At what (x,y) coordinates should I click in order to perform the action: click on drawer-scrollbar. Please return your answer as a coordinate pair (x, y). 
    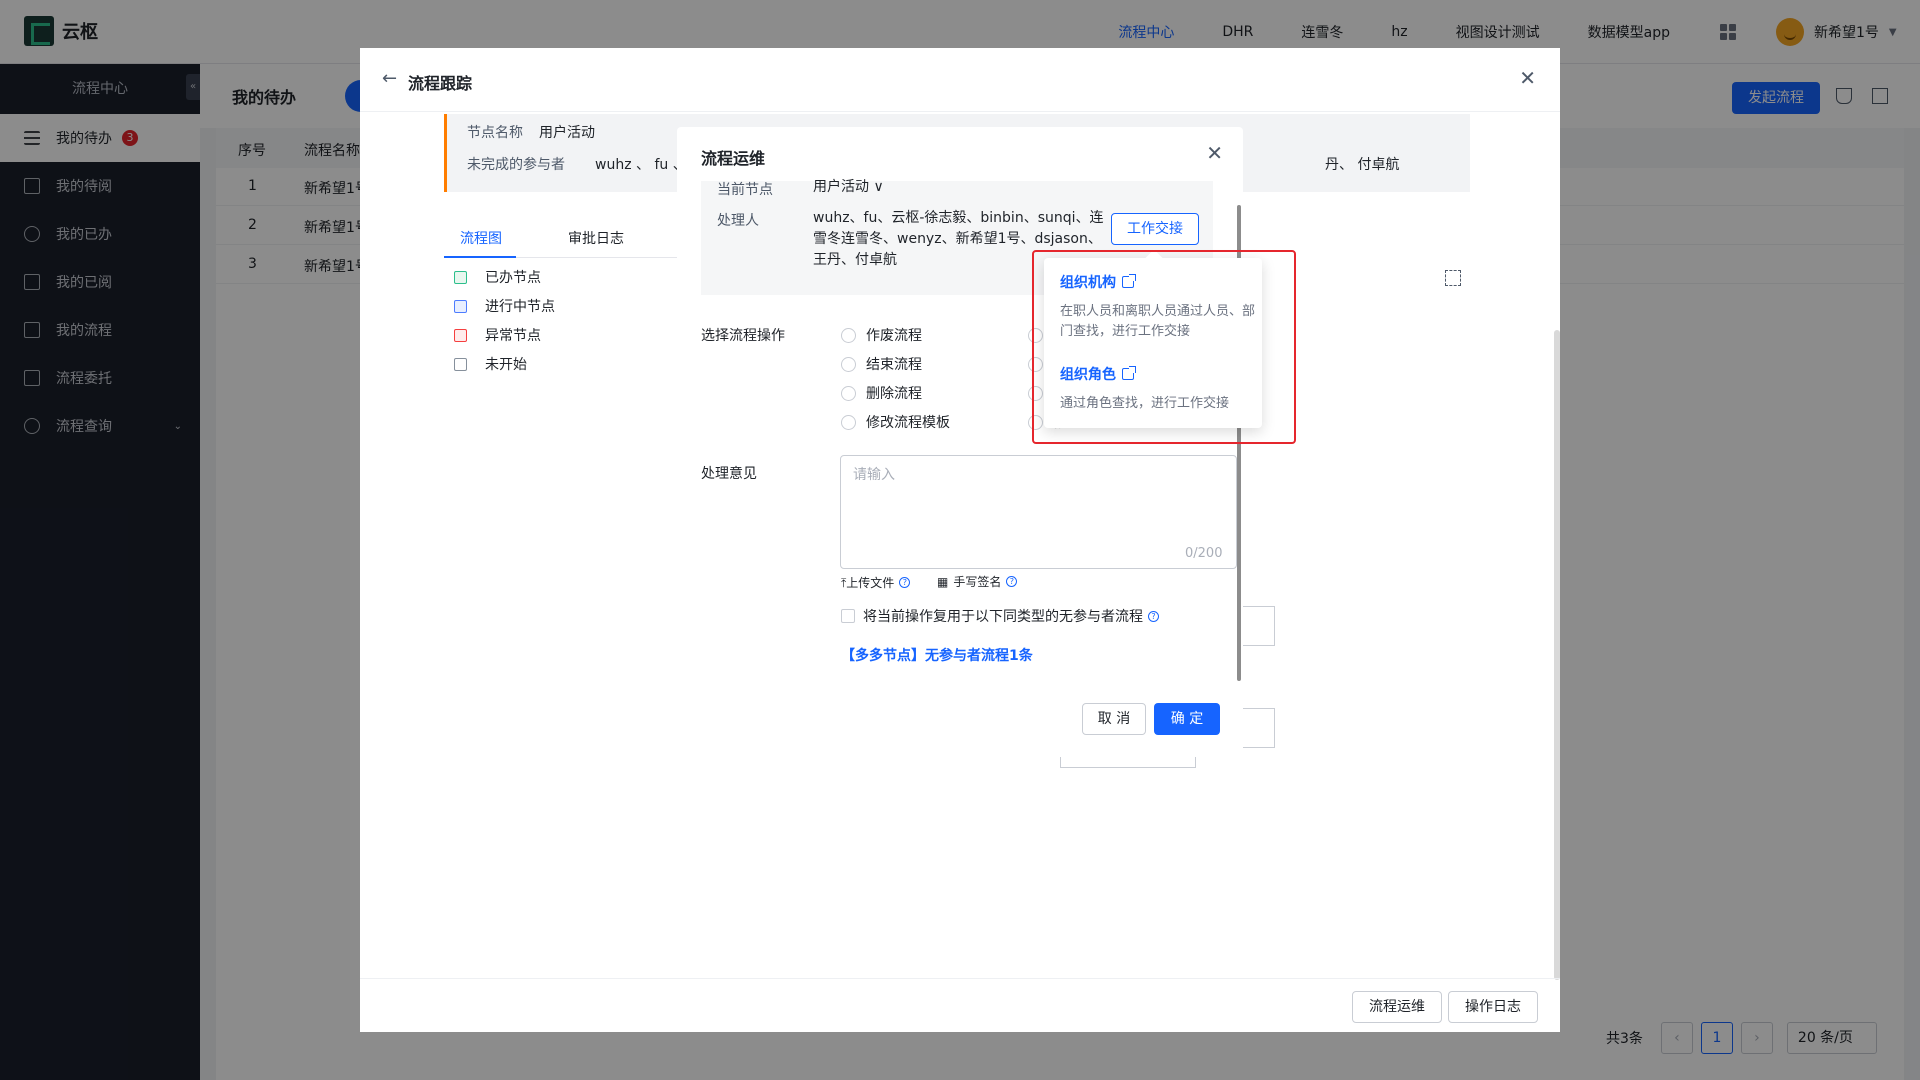
    Looking at the image, I should click on (1557, 655).